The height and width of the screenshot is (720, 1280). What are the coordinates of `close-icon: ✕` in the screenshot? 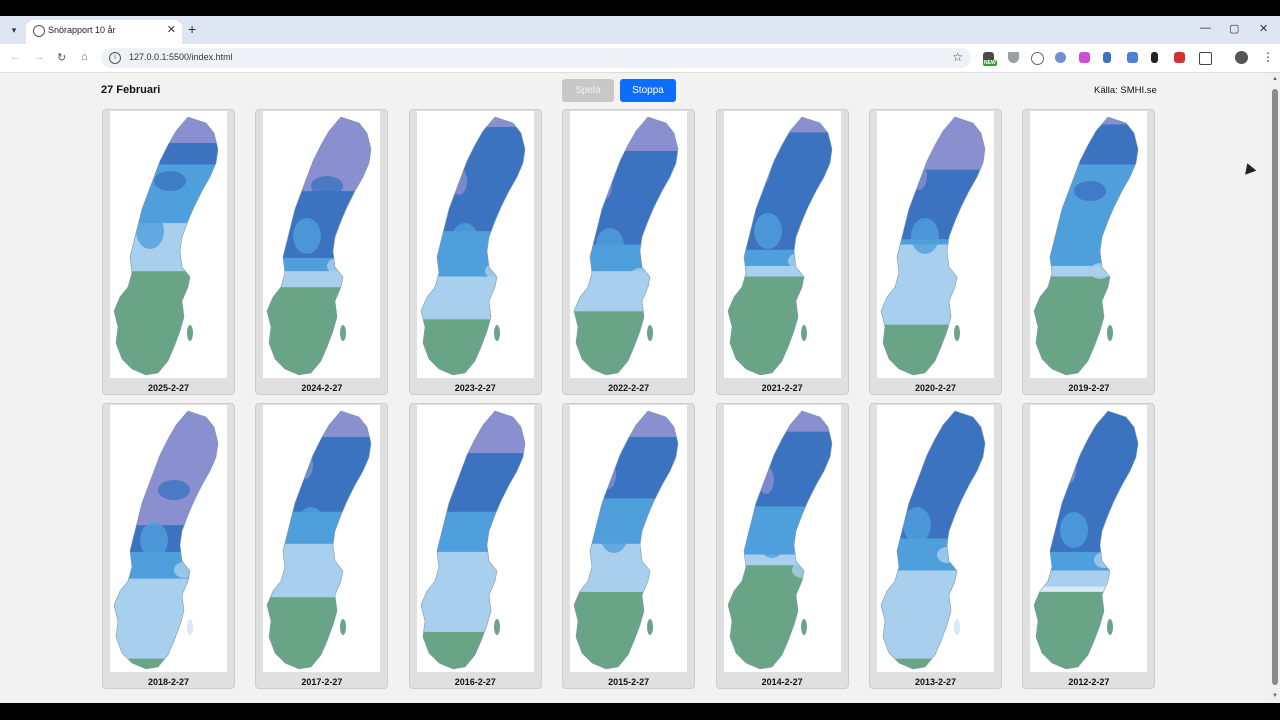 It's located at (171, 29).